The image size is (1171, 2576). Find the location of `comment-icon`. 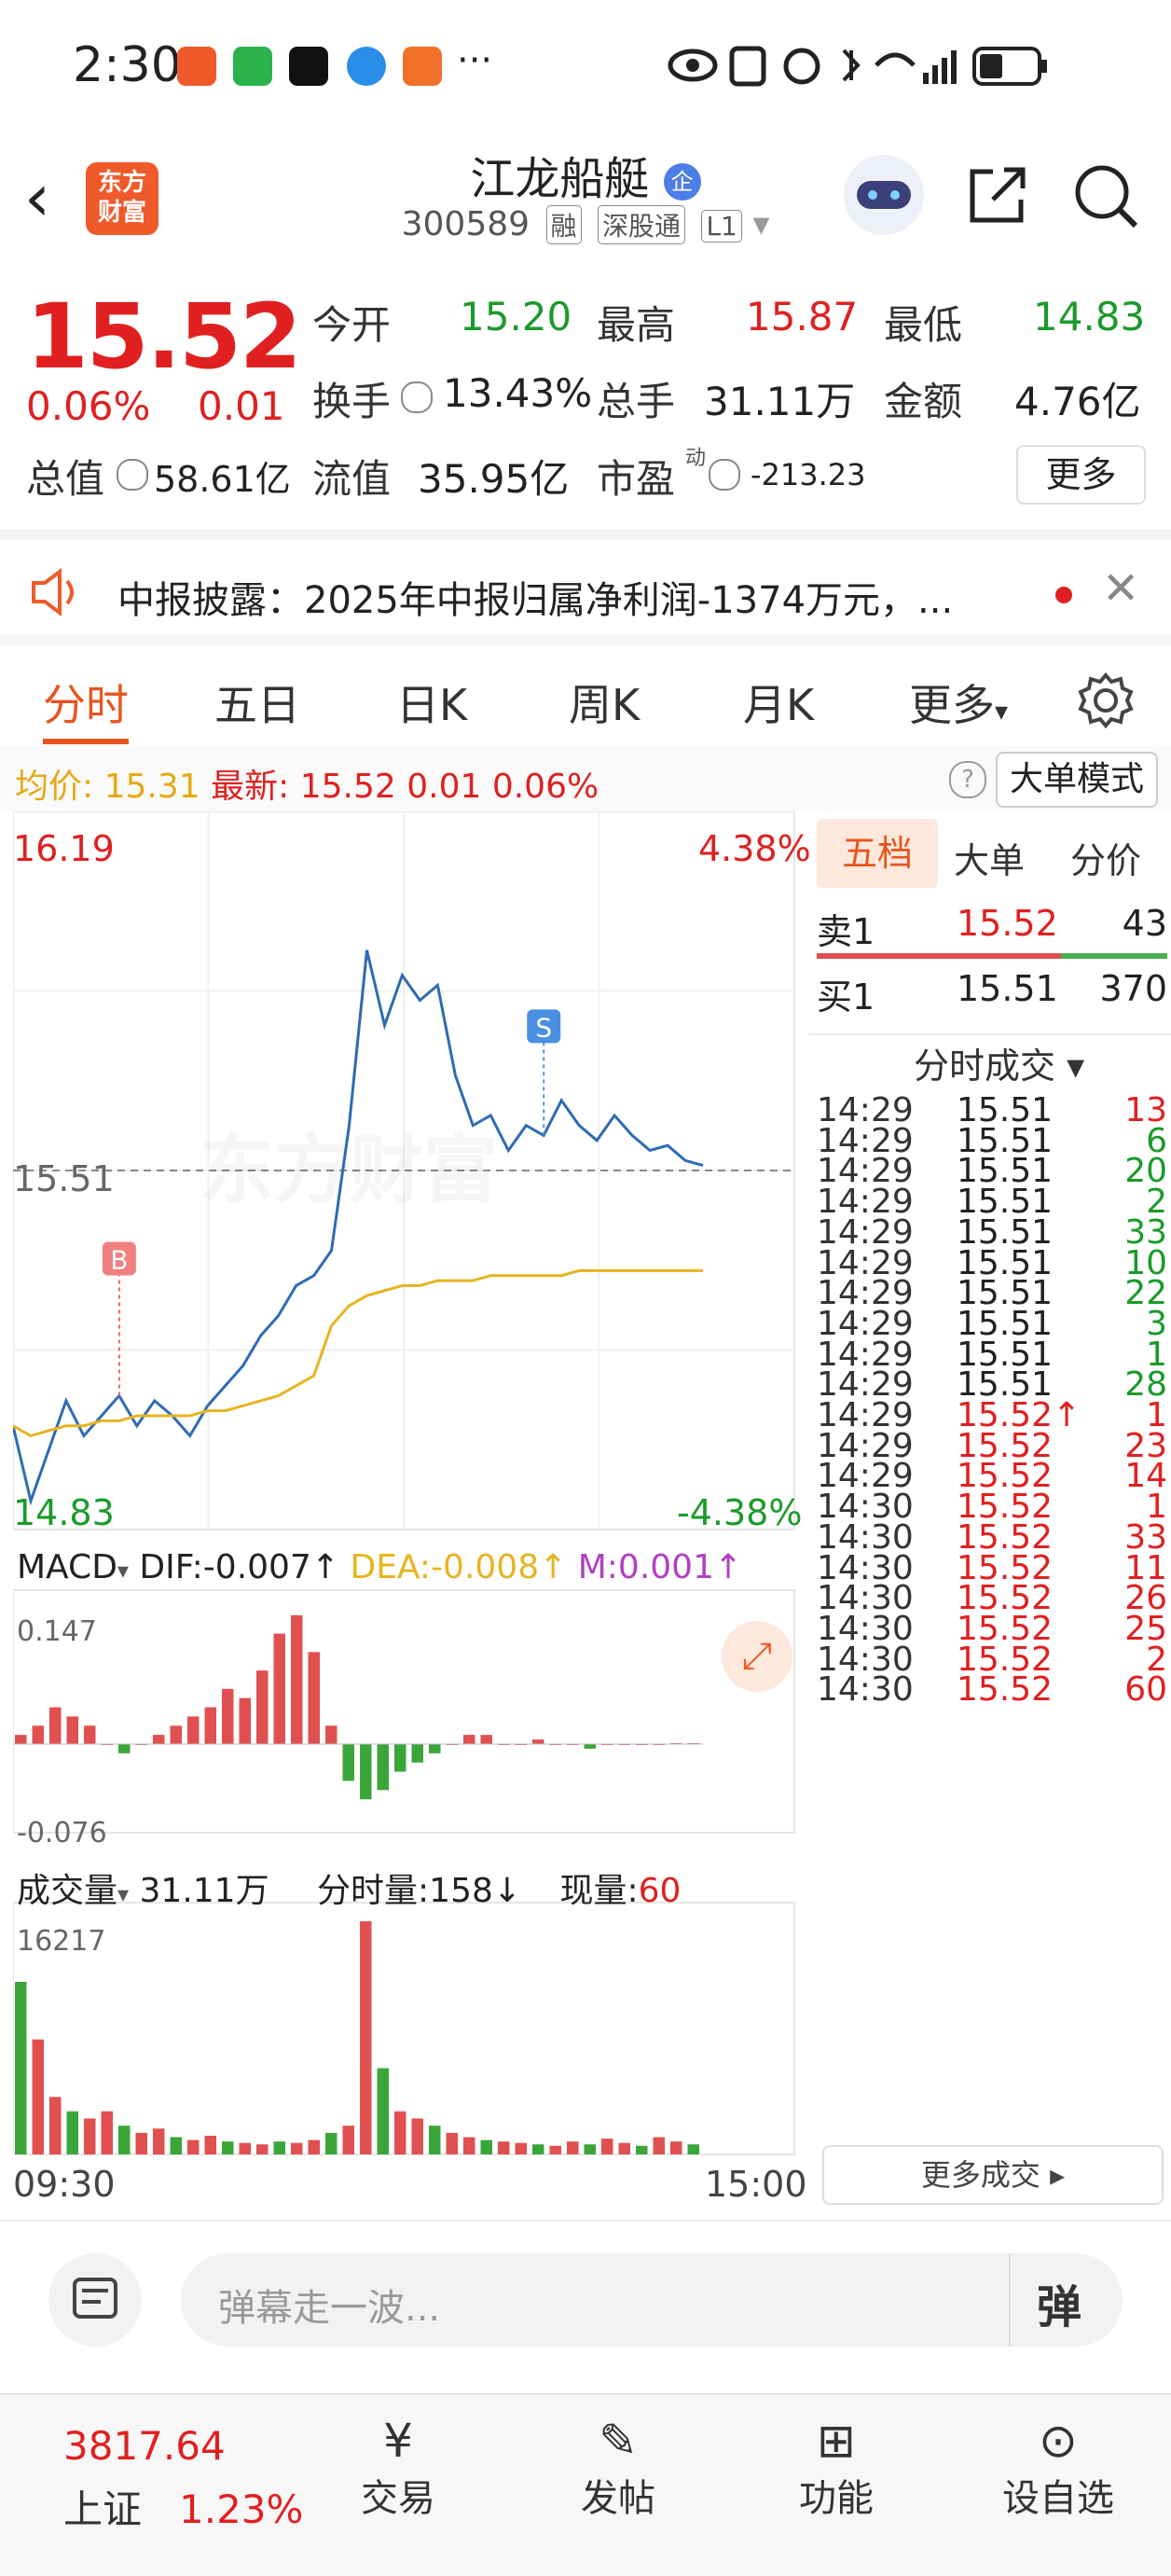

comment-icon is located at coordinates (95, 2298).